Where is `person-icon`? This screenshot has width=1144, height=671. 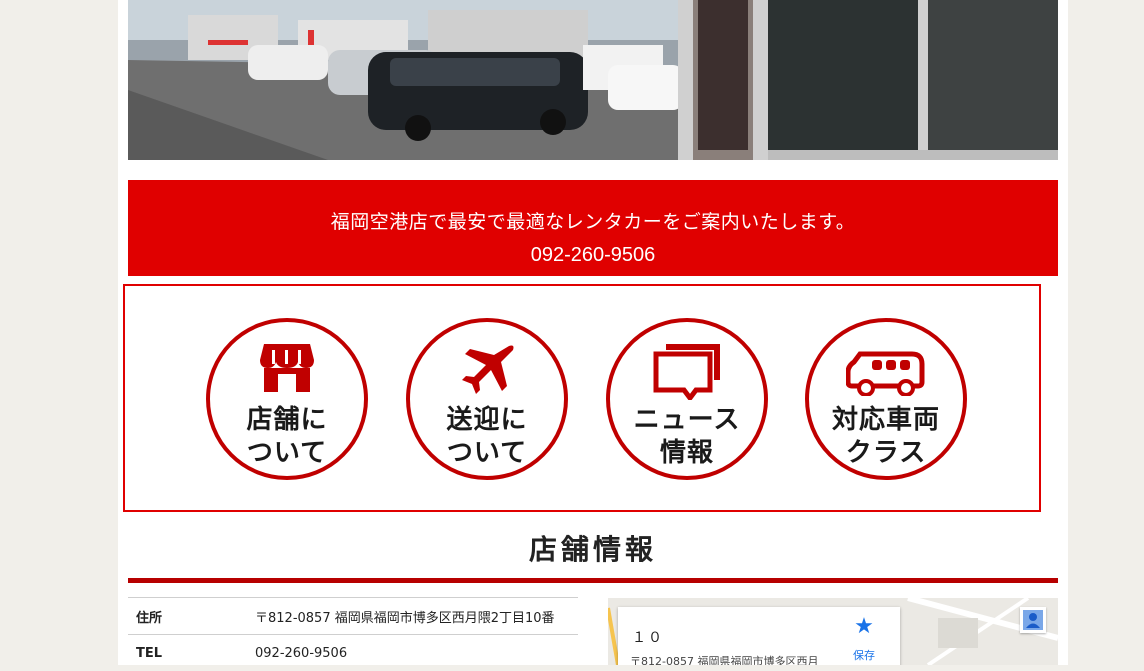 person-icon is located at coordinates (1033, 620).